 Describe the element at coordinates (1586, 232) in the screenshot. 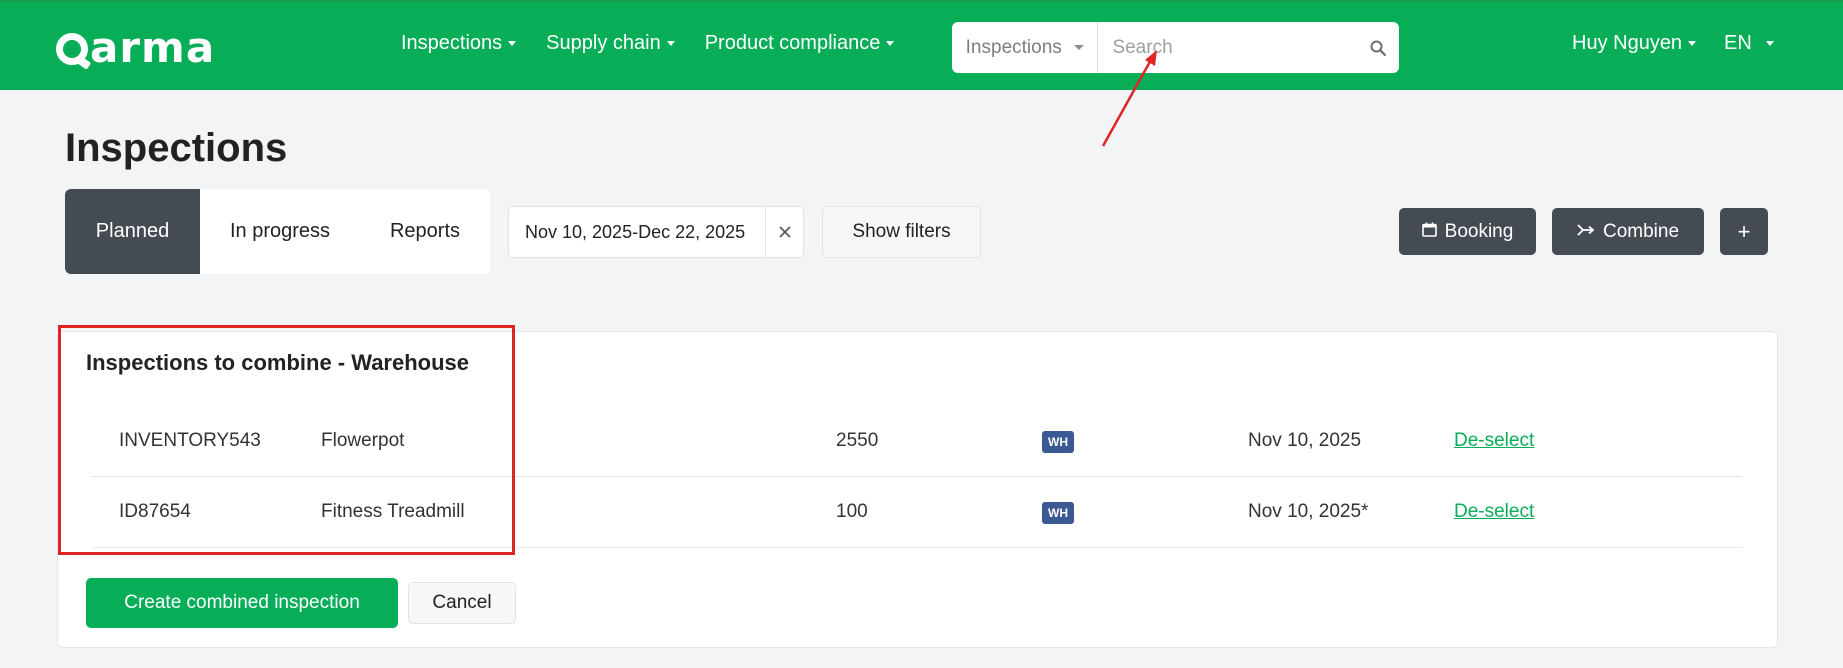

I see `merge-icon` at that location.